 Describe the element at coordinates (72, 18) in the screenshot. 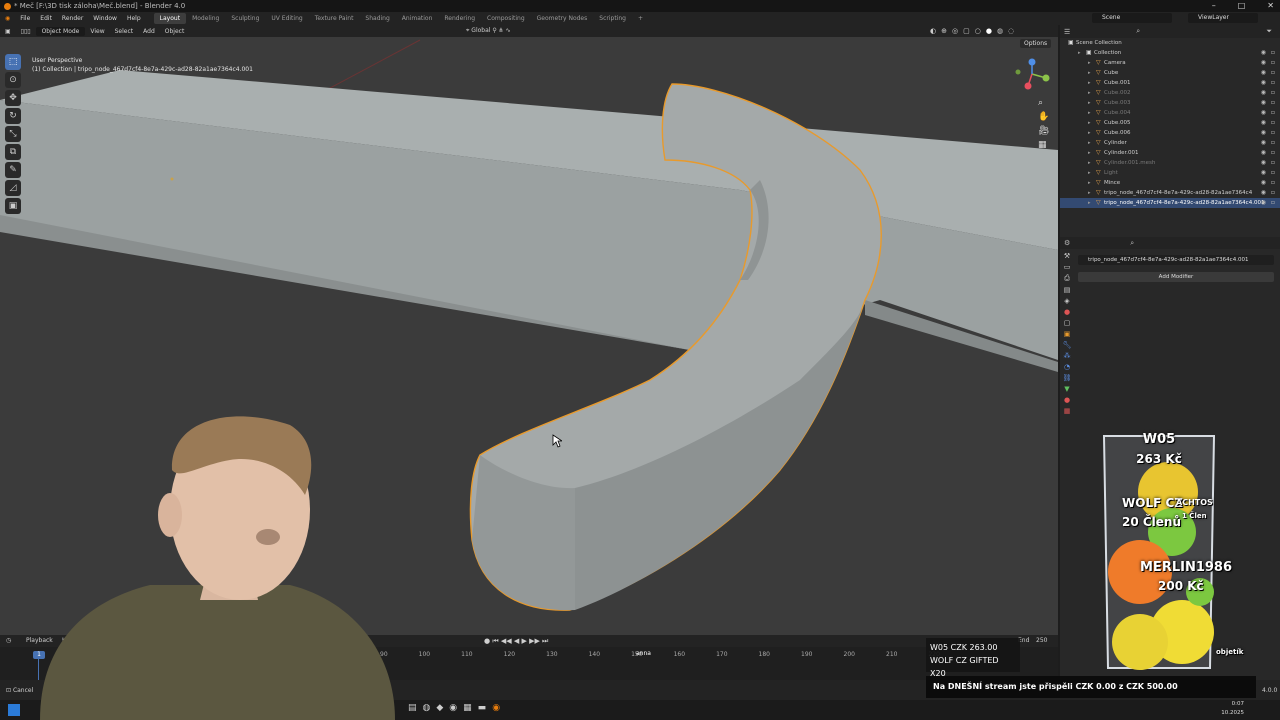

I see `menu-render: Render` at that location.